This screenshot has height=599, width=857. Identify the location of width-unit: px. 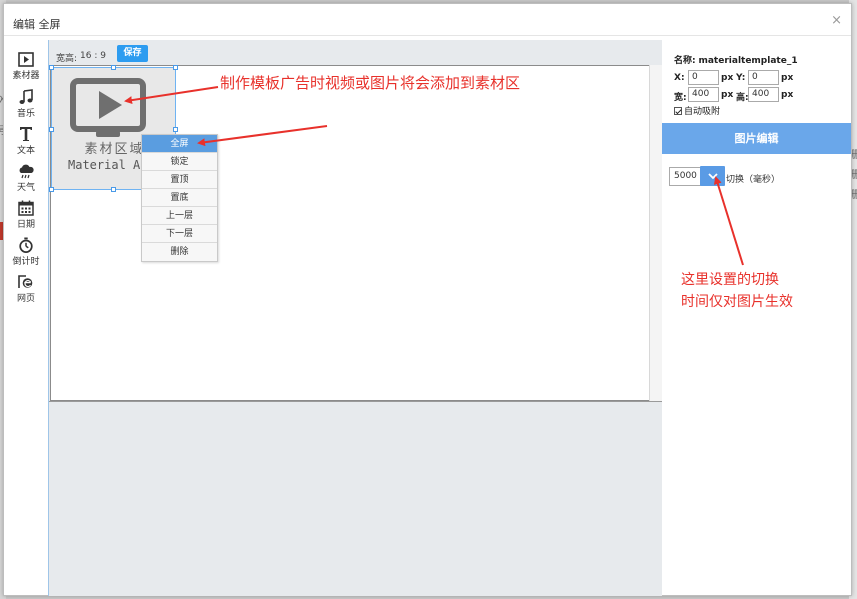
(727, 95).